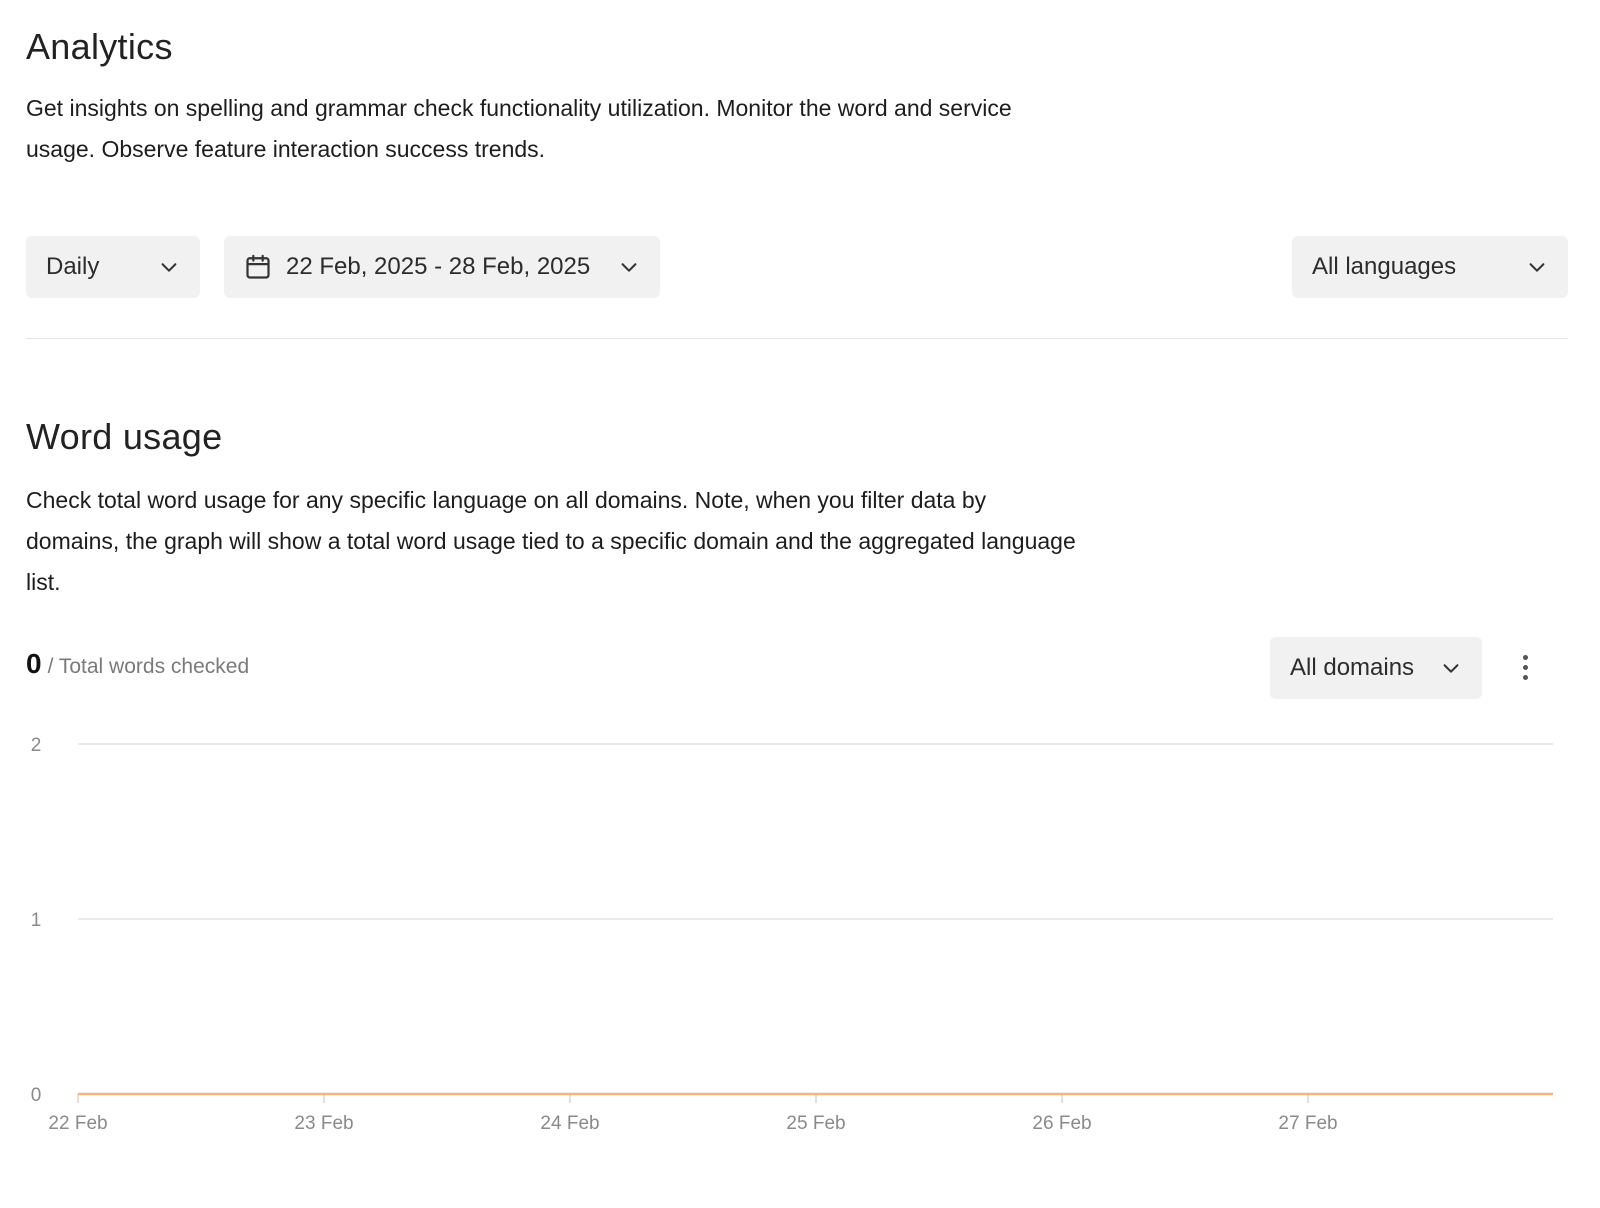  Describe the element at coordinates (569, 1123) in the screenshot. I see `x-tick-label: 24 Feb` at that location.